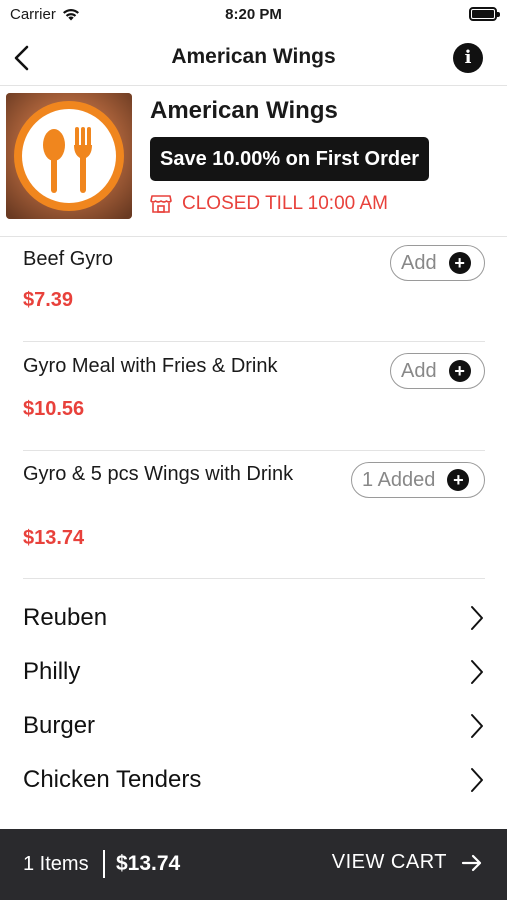 Image resolution: width=507 pixels, height=900 pixels. Describe the element at coordinates (54, 538) in the screenshot. I see `menu-item-price: $13.74` at that location.